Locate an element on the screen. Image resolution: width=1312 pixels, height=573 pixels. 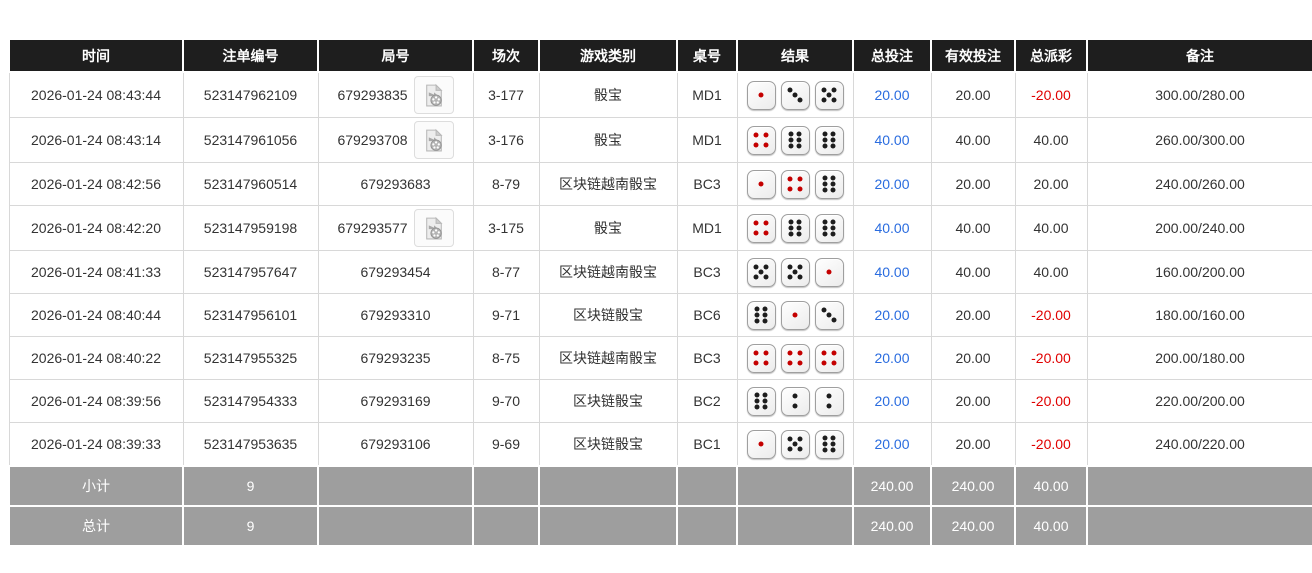
column-header: 局号 is located at coordinates (395, 55).